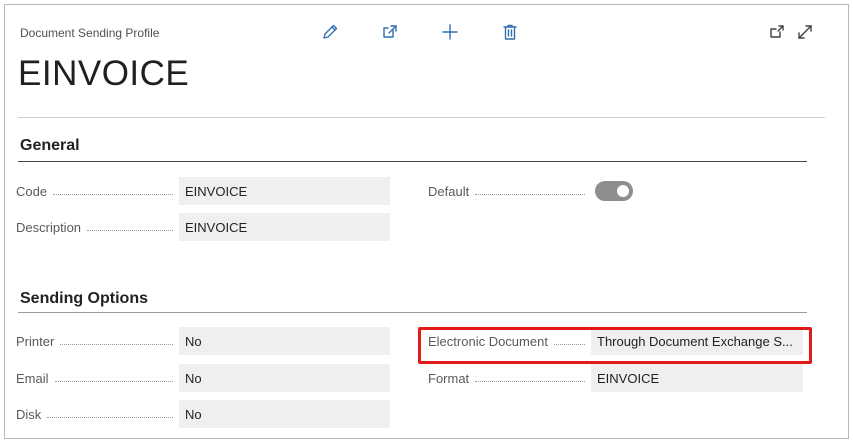  Describe the element at coordinates (97, 414) in the screenshot. I see `disk-label: Disk` at that location.